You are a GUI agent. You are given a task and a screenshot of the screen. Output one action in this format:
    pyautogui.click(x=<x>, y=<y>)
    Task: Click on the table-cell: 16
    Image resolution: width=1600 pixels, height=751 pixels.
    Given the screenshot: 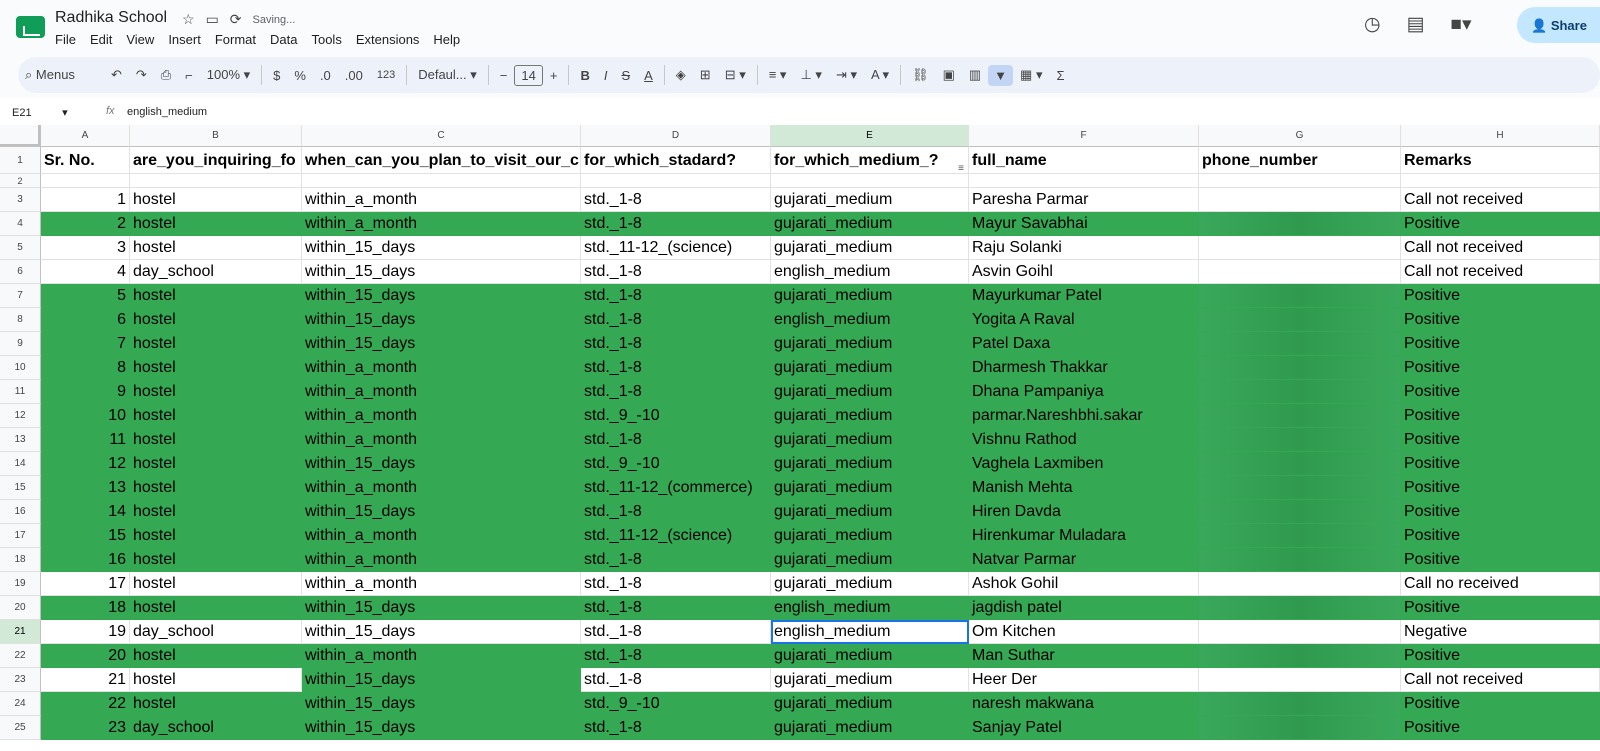 What is the action you would take?
    pyautogui.click(x=85, y=560)
    